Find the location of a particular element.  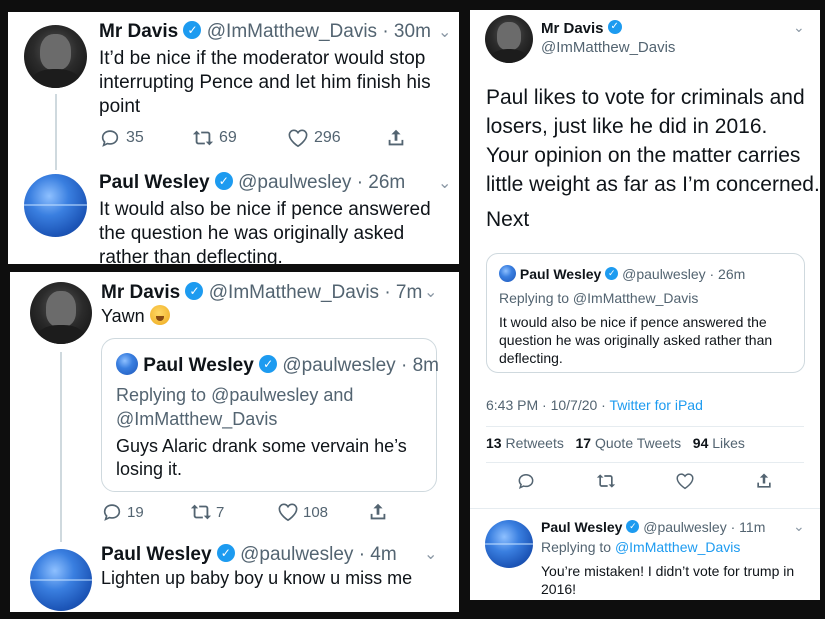

like-button: 108 is located at coordinates (322, 512).